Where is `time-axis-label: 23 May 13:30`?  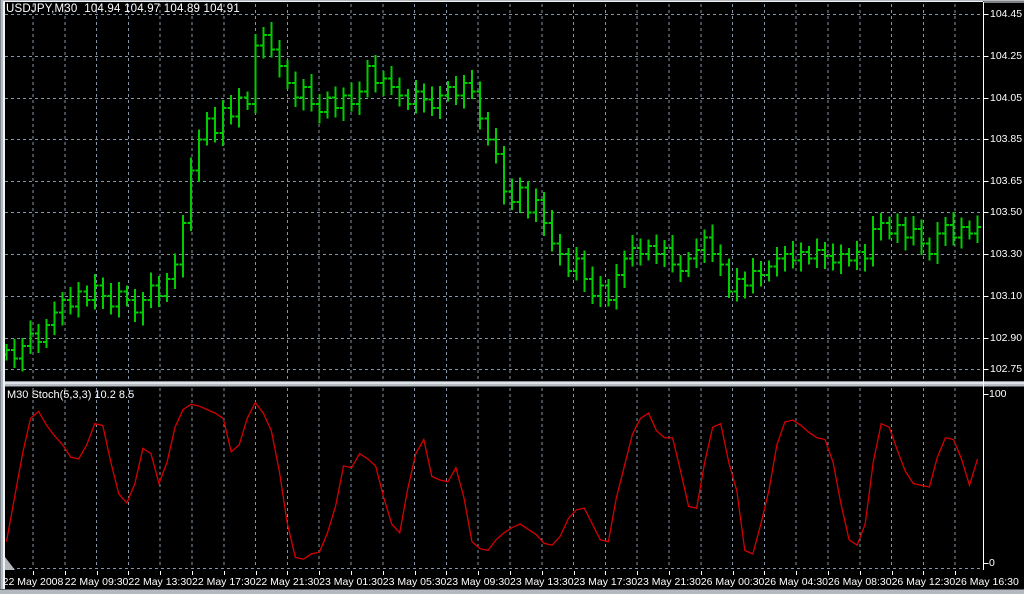 time-axis-label: 23 May 13:30 is located at coordinates (541, 582).